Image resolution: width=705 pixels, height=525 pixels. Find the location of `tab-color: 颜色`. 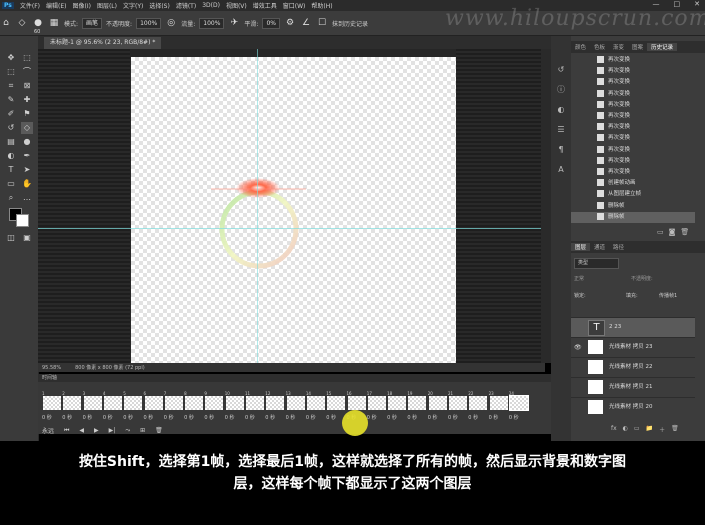

tab-color: 颜色 is located at coordinates (580, 47).